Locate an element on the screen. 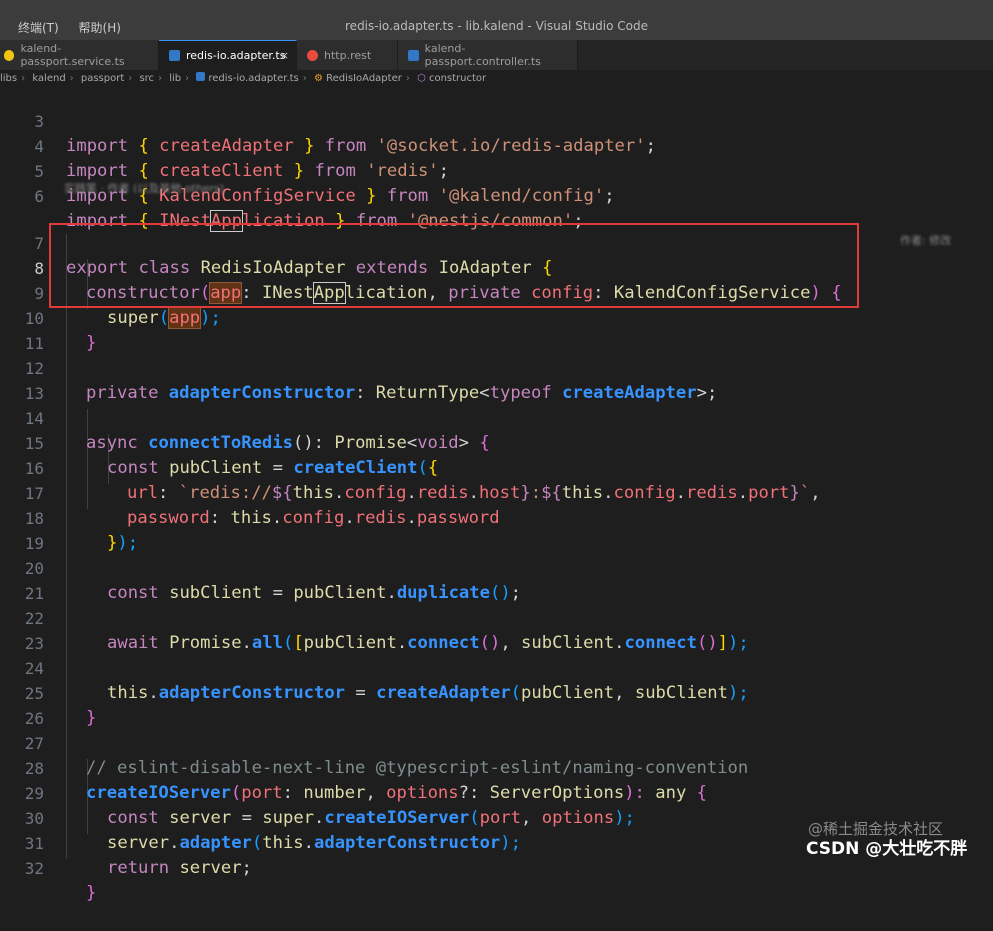 The image size is (993, 931). breadcrumb-item: src is located at coordinates (146, 78).